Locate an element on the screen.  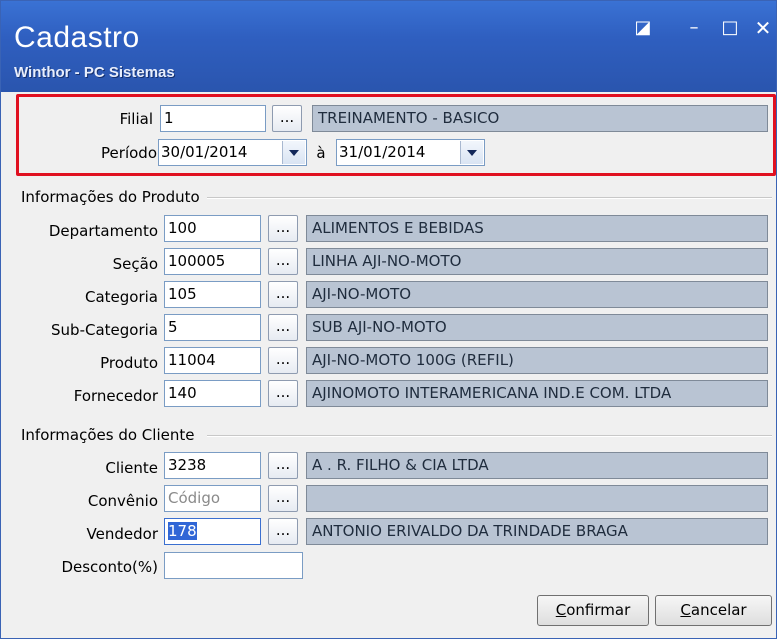
period-end-date-picker: 31/01/2014 is located at coordinates (410, 152).